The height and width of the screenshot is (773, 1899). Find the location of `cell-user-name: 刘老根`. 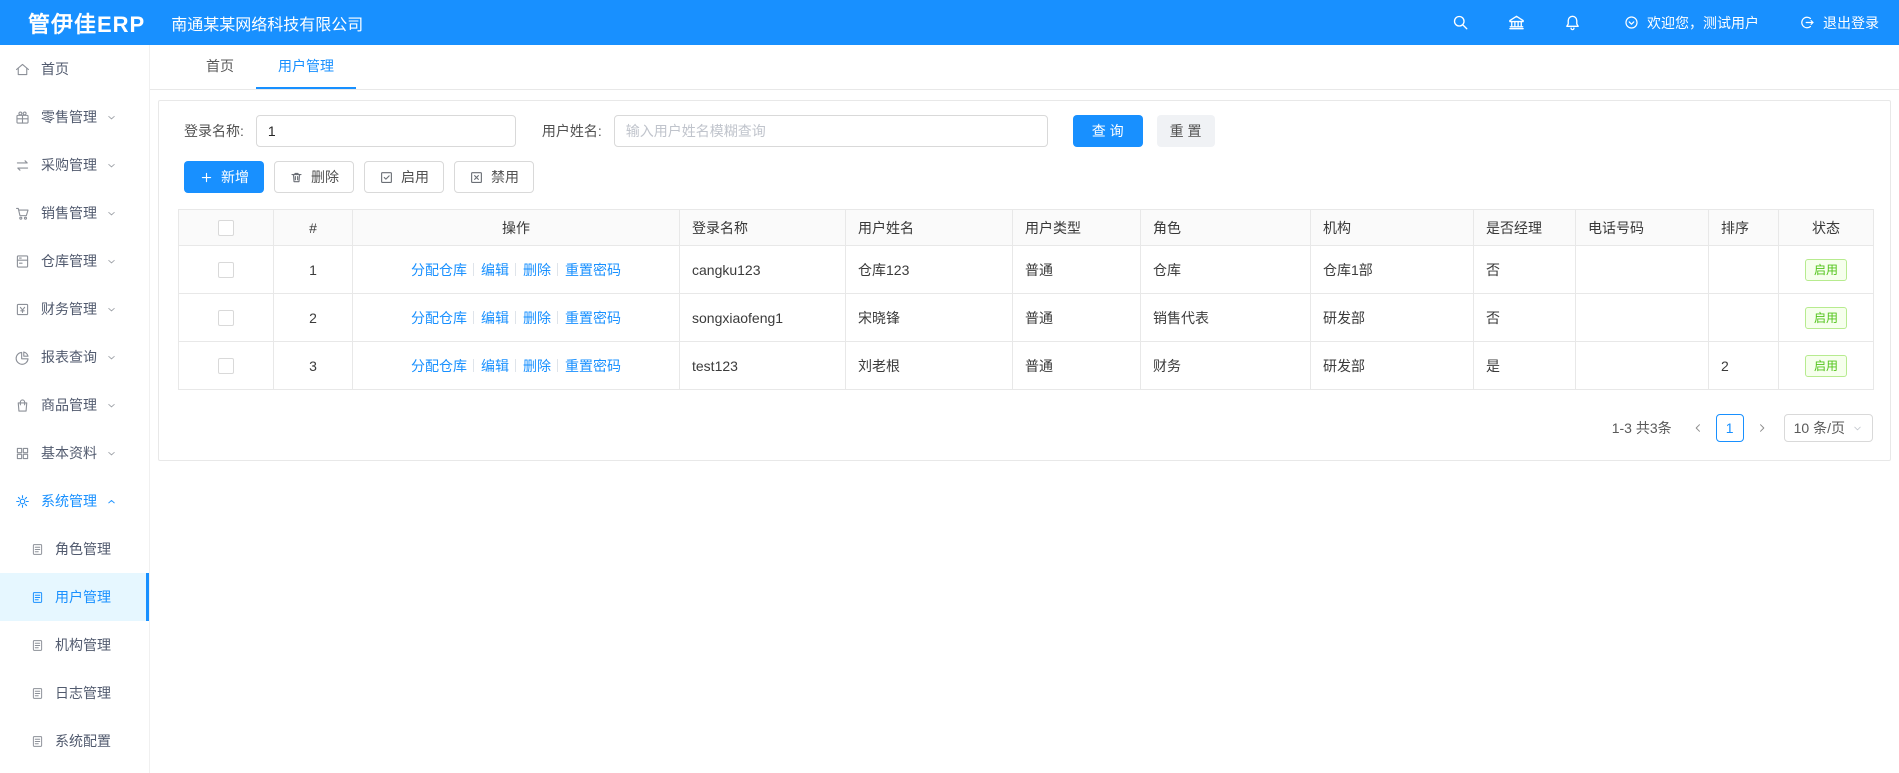

cell-user-name: 刘老根 is located at coordinates (929, 365).